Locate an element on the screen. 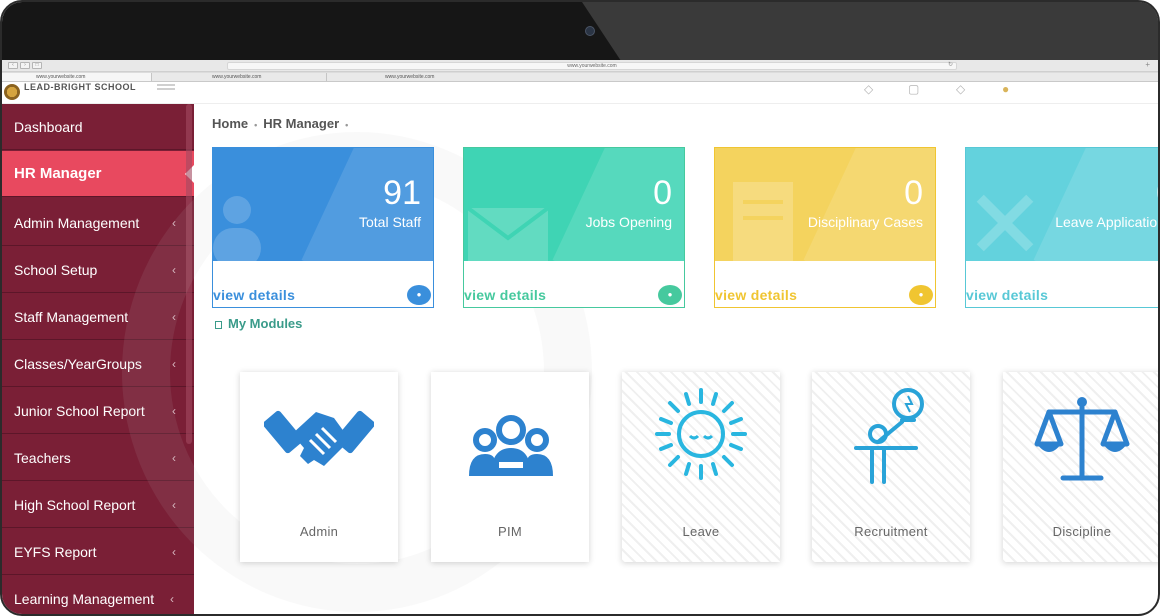 The height and width of the screenshot is (616, 1160). handshake-icon is located at coordinates (319, 437).